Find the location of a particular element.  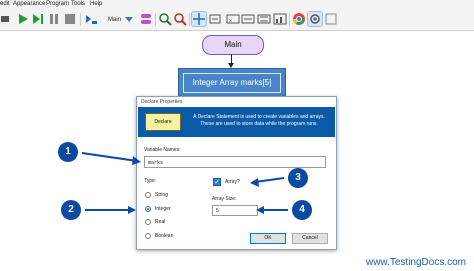

callout-badge-3: 3 is located at coordinates (298, 178).